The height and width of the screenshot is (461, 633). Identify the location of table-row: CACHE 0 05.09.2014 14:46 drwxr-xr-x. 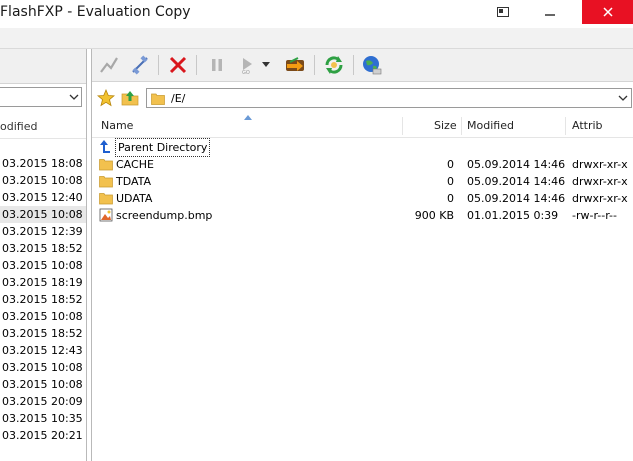
(362, 164).